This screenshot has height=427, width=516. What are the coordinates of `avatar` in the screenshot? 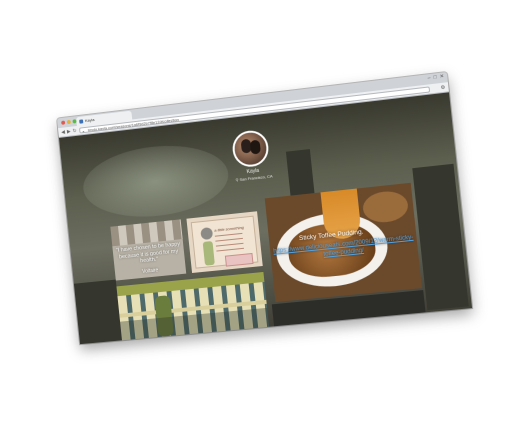 It's located at (250, 148).